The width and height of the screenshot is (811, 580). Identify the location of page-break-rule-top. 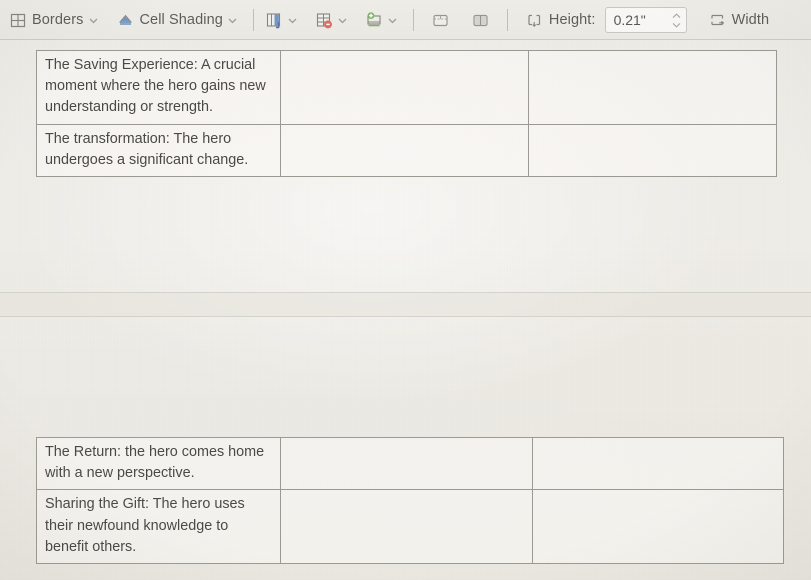
(405, 292).